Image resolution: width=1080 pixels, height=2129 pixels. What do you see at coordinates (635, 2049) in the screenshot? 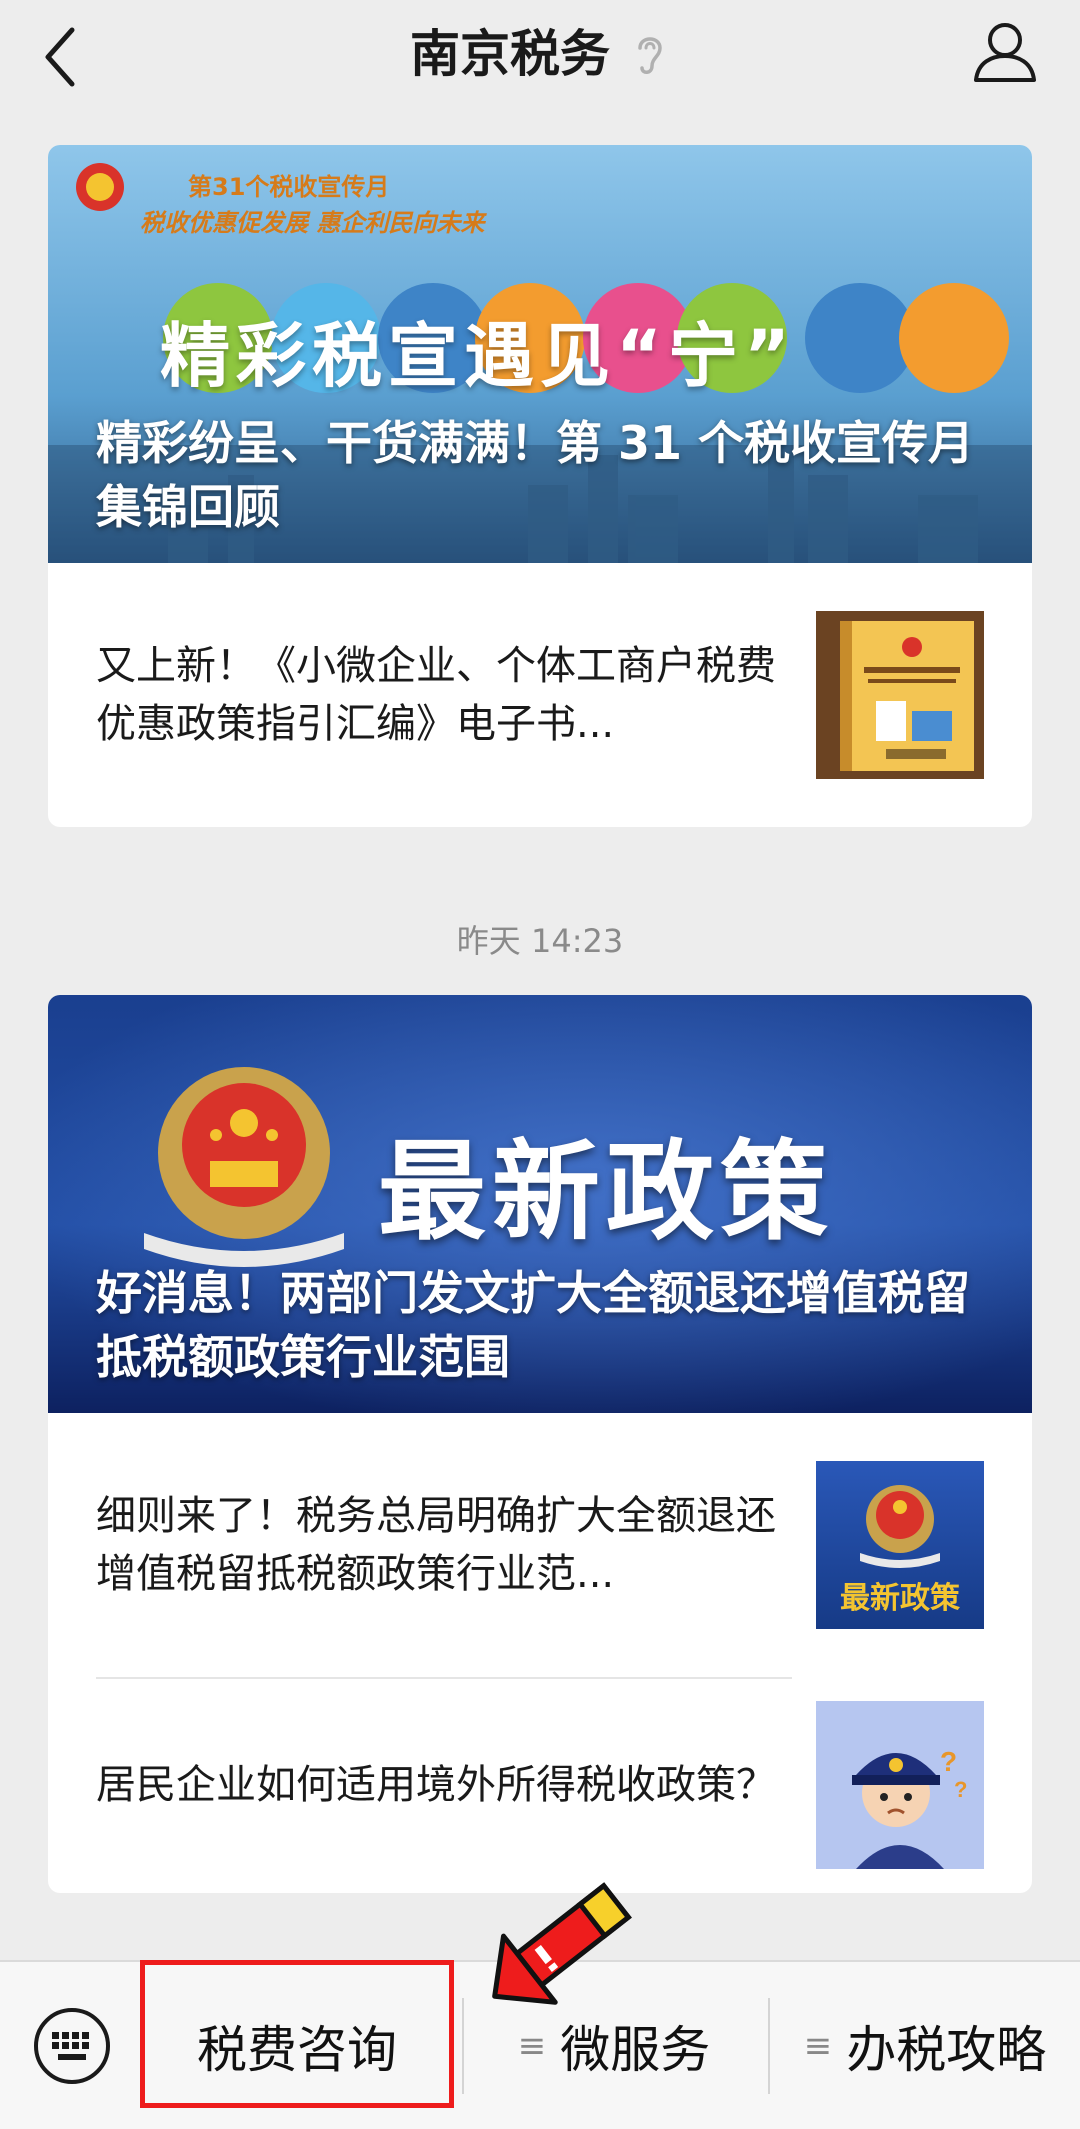
I see `menu-label: 微服务` at bounding box center [635, 2049].